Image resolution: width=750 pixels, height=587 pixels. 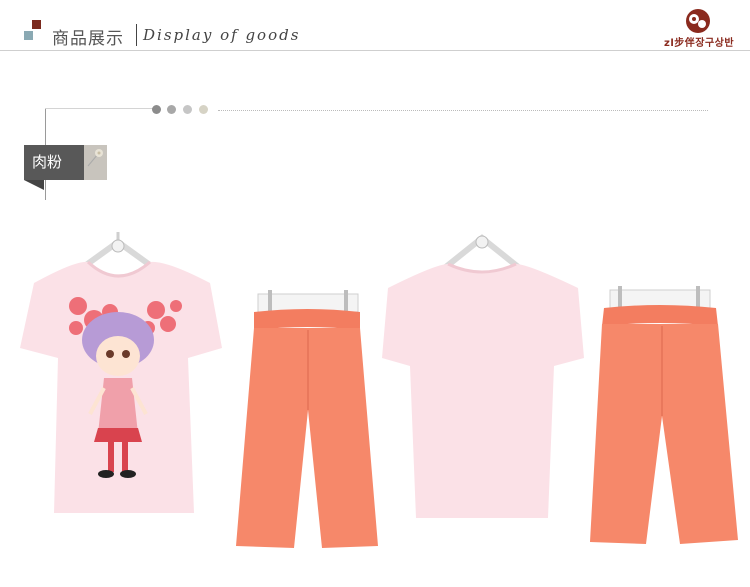 I want to click on header-title-en: Display of goods, so click(x=222, y=35).